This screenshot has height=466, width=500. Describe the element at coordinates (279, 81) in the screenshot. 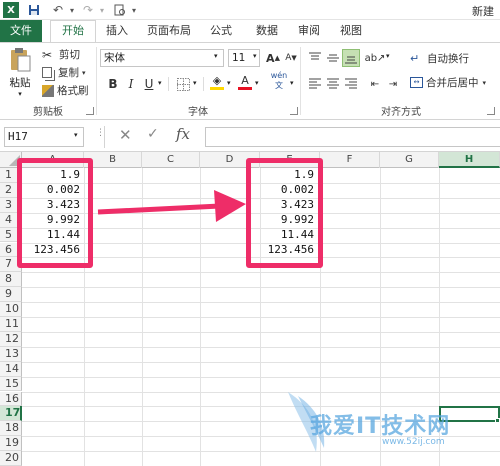

I see `phonetic-guide-button: wén 文` at that location.